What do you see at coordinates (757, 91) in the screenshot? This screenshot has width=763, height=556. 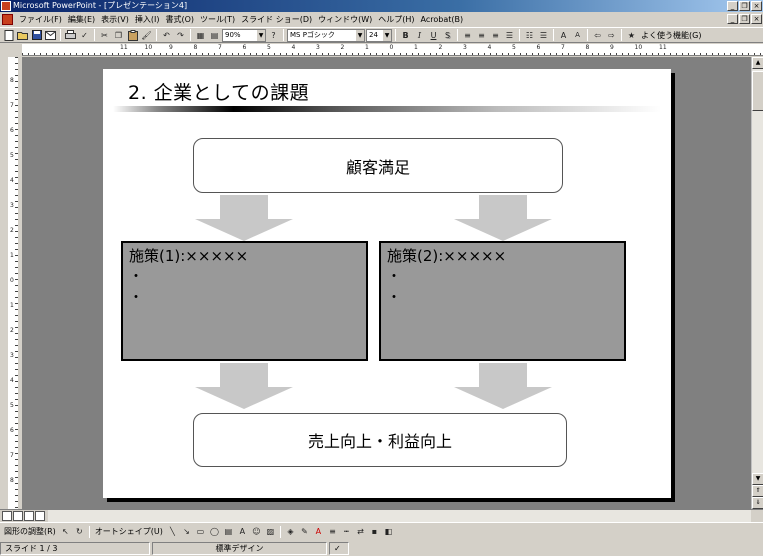 I see `scroll-thumb` at bounding box center [757, 91].